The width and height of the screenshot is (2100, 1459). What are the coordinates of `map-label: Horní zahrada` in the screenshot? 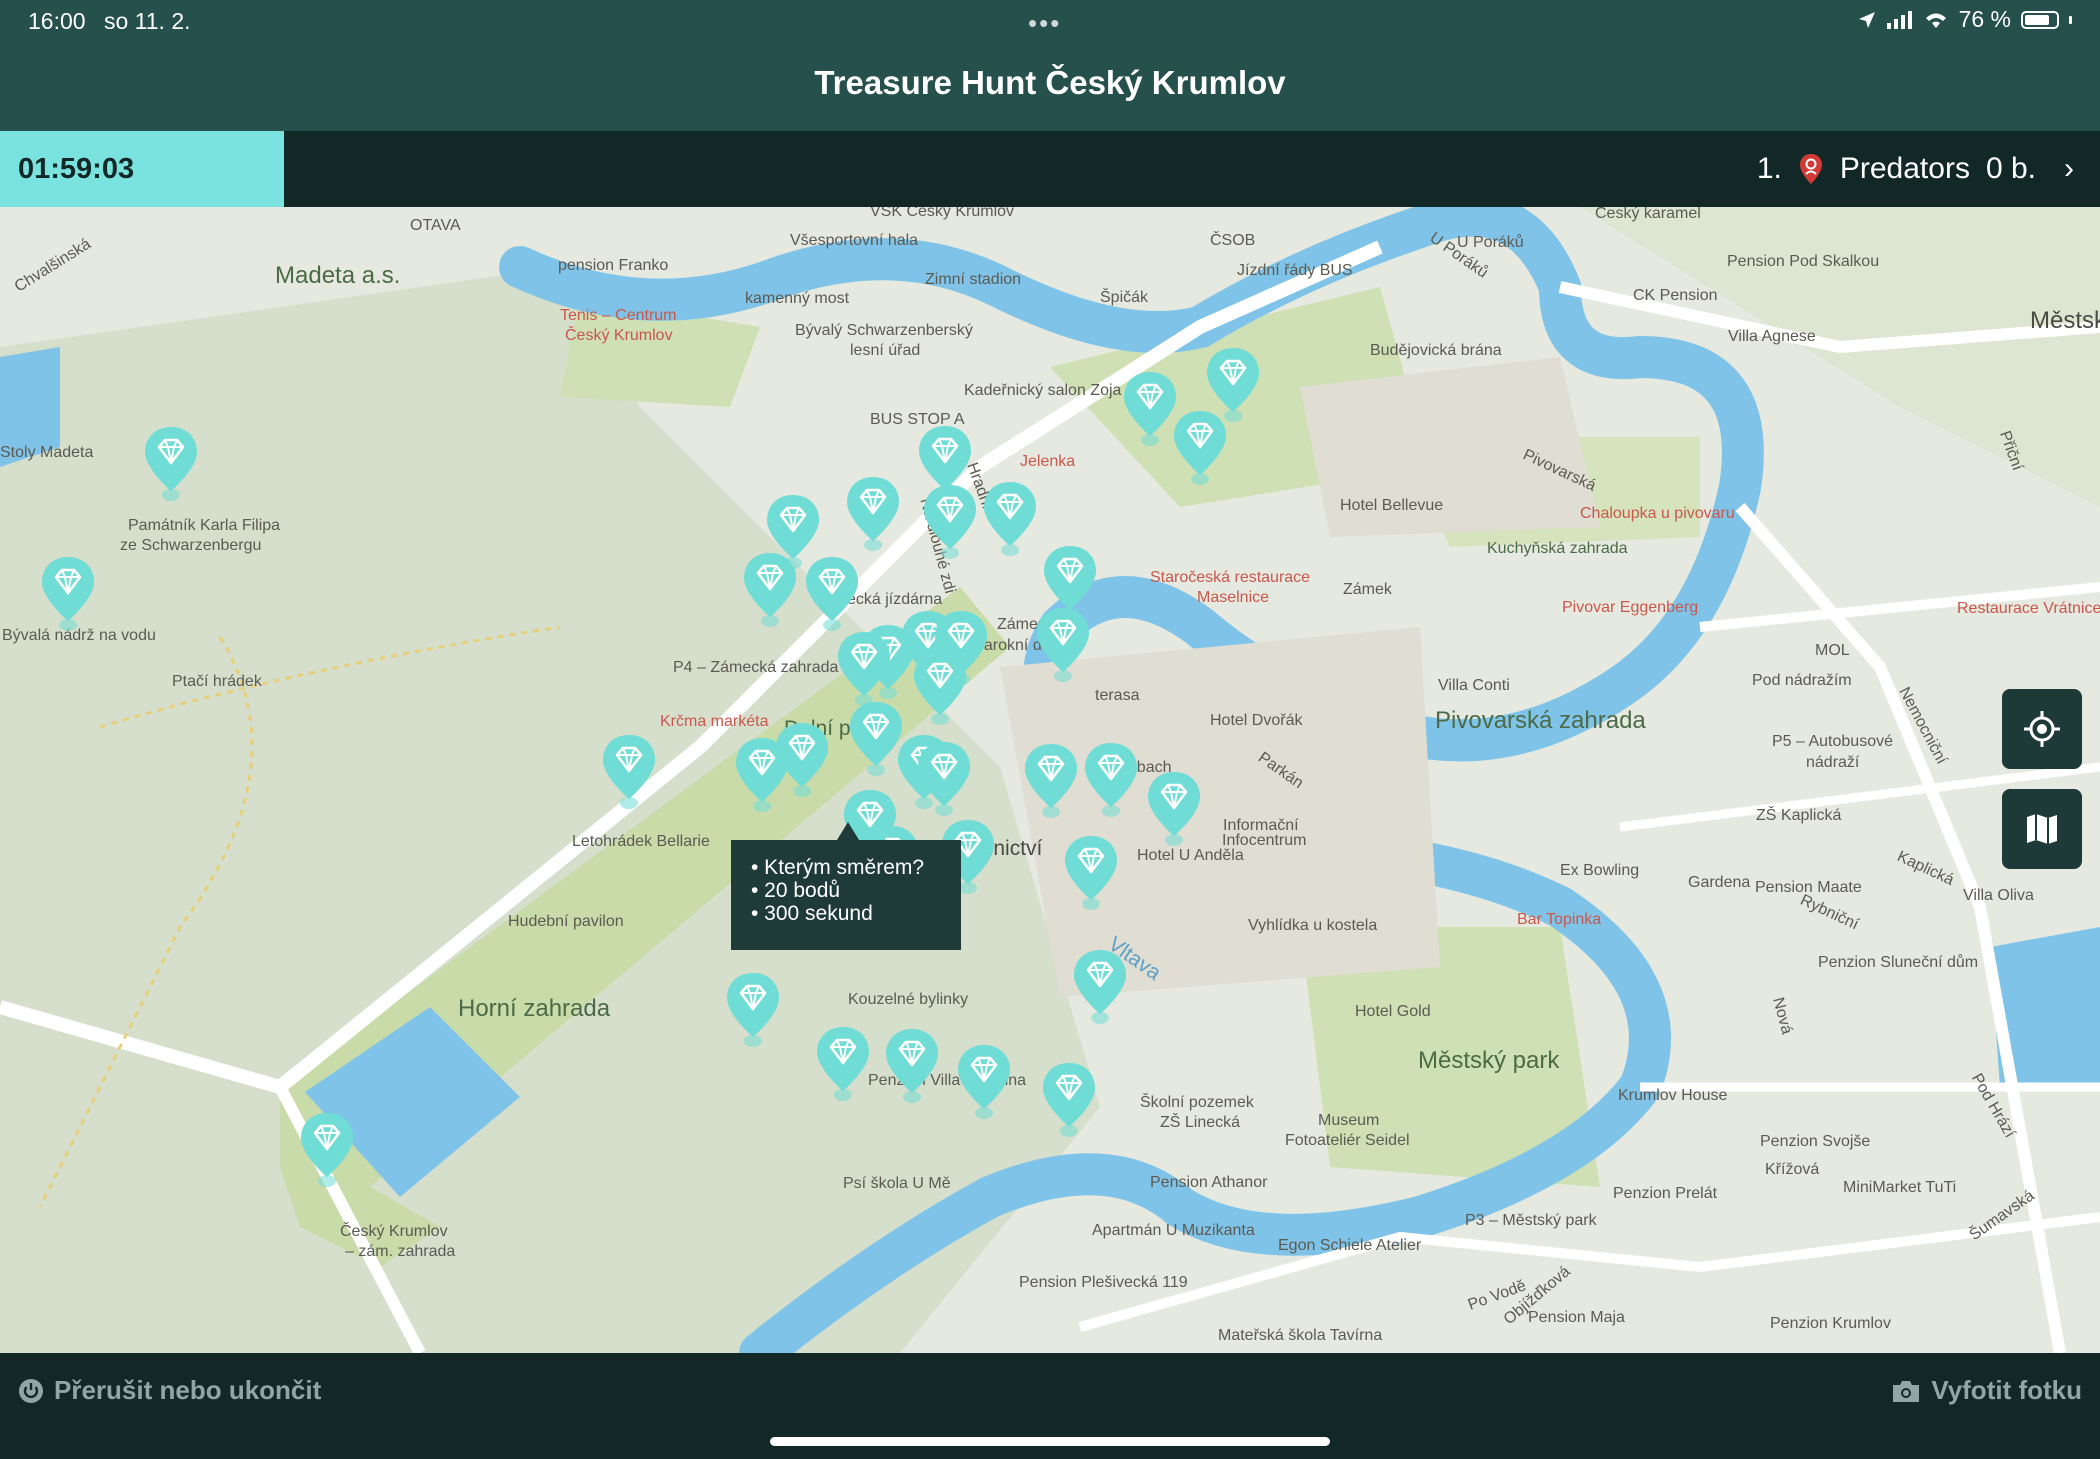 It's located at (534, 1008).